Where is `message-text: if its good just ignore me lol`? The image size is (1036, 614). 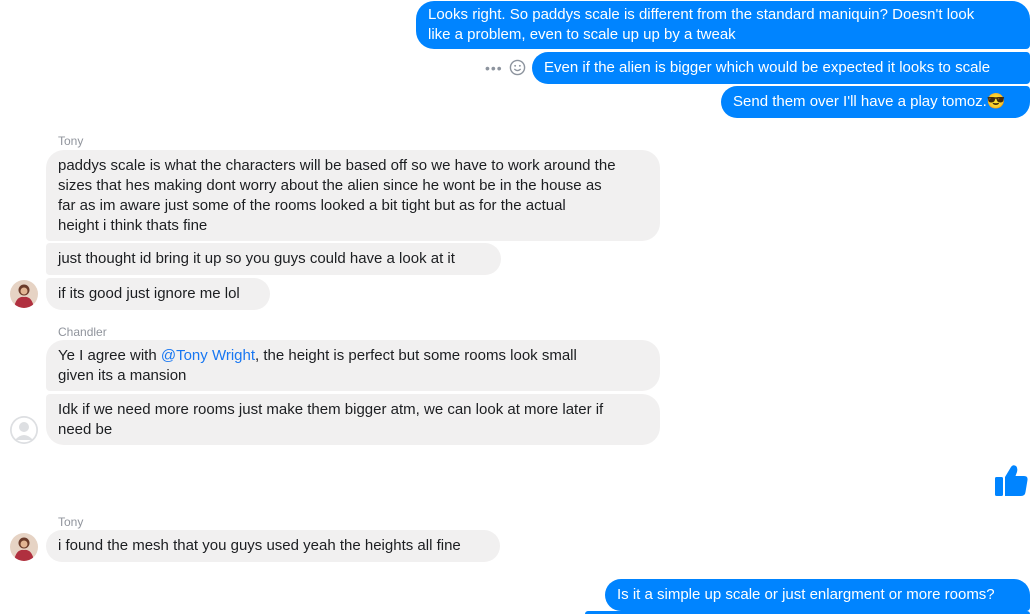
message-text: if its good just ignore me lol is located at coordinates (149, 293).